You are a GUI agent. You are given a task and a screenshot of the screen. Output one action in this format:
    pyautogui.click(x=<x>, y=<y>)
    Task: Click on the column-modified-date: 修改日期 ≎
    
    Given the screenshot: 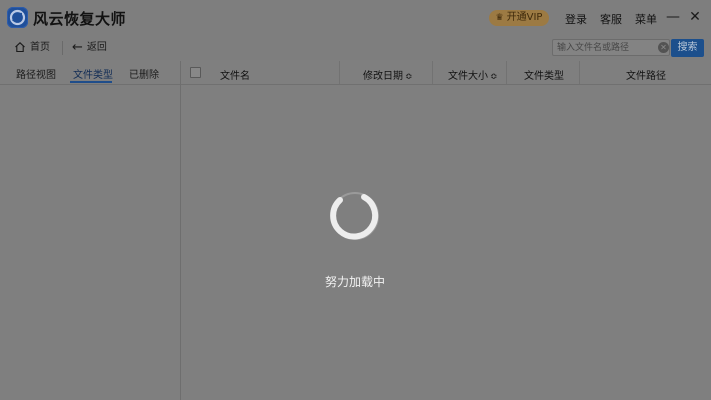 What is the action you would take?
    pyautogui.click(x=388, y=74)
    